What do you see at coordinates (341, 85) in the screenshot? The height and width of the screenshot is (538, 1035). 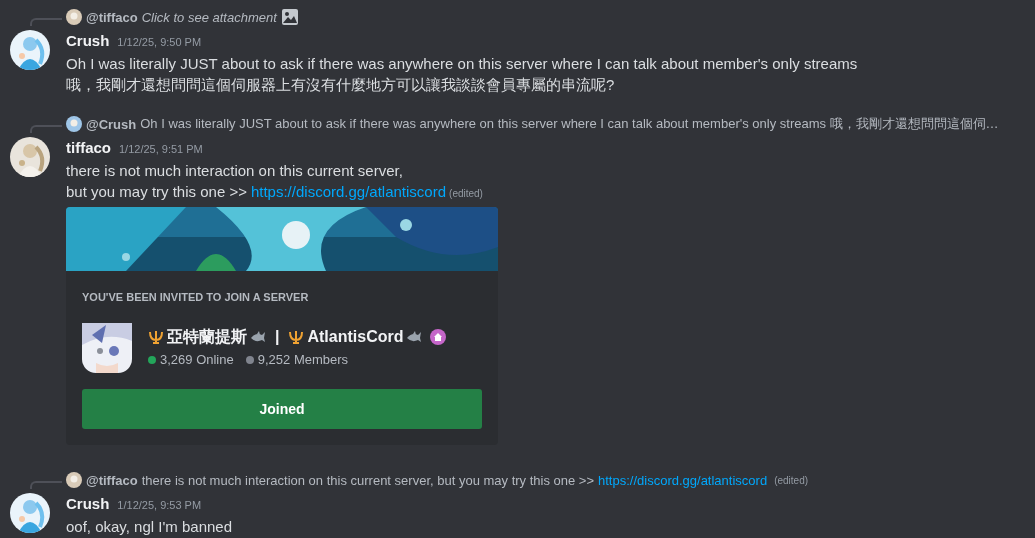 I see `message-text: 哦，我剛才還想問問這個伺服器上有沒有什麼地方可以讓我談談會員專屬的串流呢?` at bounding box center [341, 85].